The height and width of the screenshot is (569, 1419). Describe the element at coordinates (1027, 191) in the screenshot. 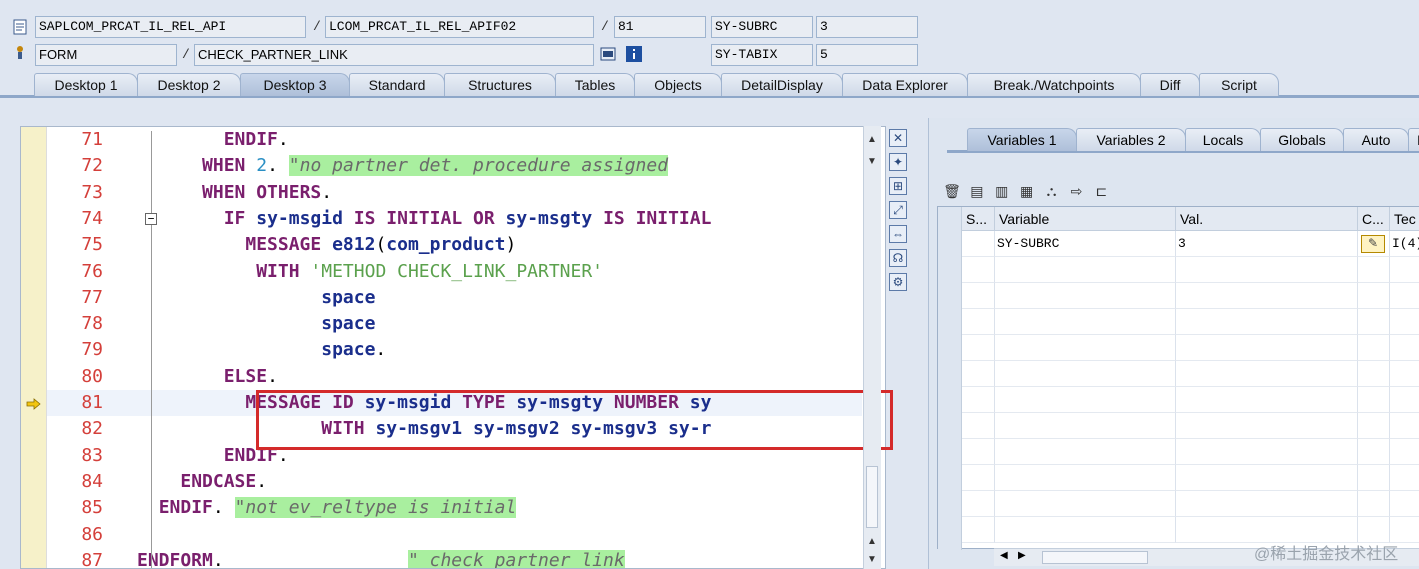

I see `list-save-icon: ▦` at that location.